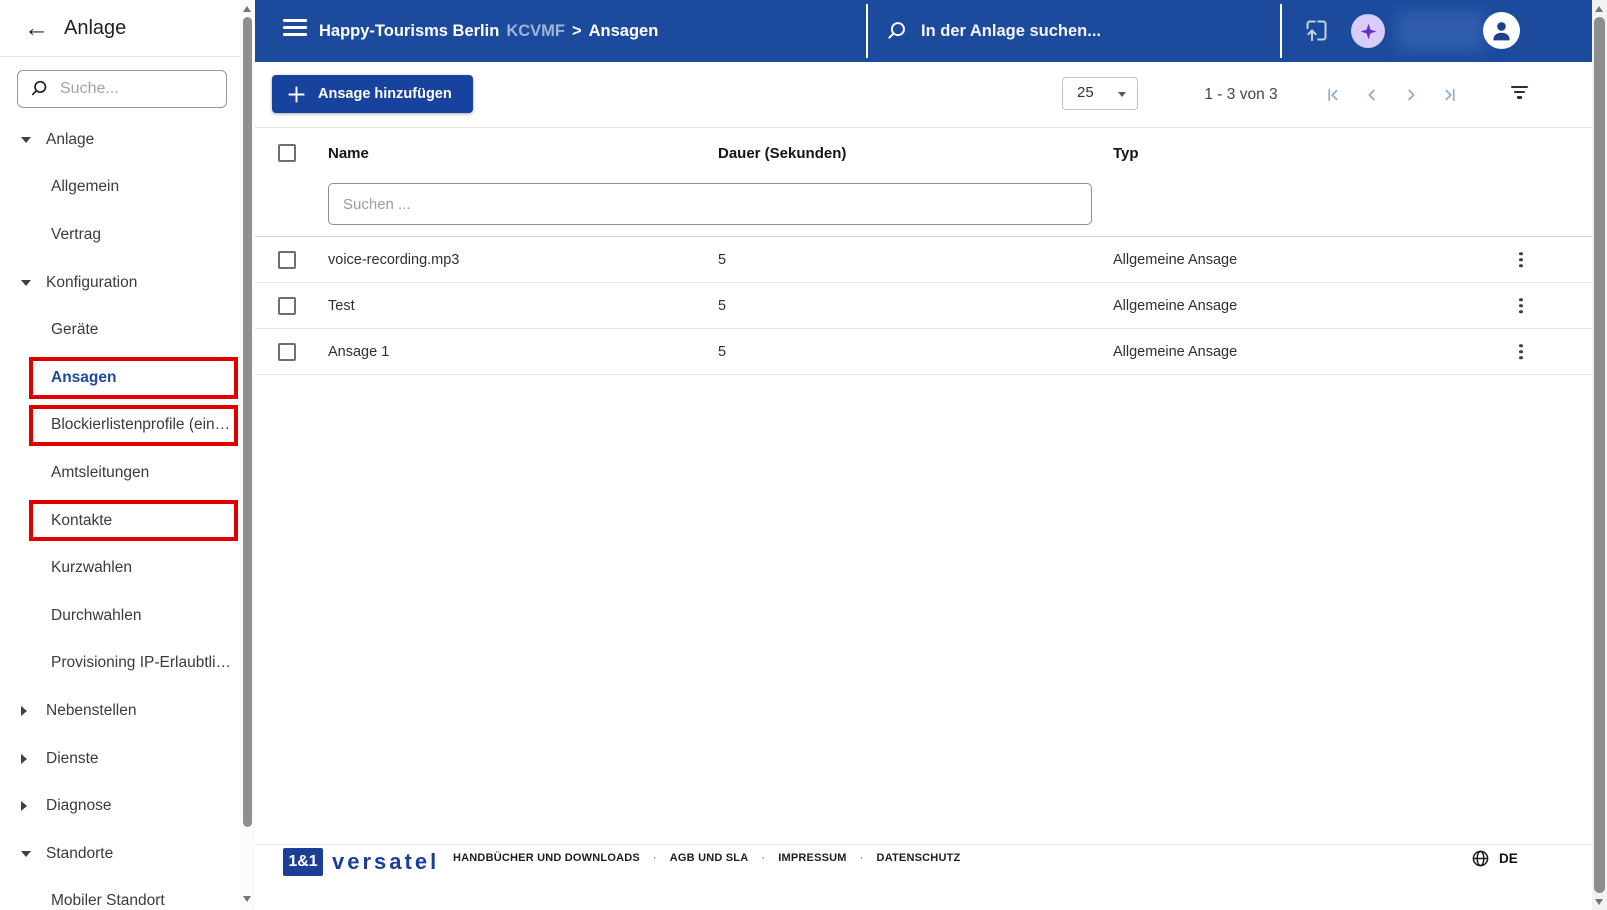  I want to click on redacted-username, so click(1441, 31).